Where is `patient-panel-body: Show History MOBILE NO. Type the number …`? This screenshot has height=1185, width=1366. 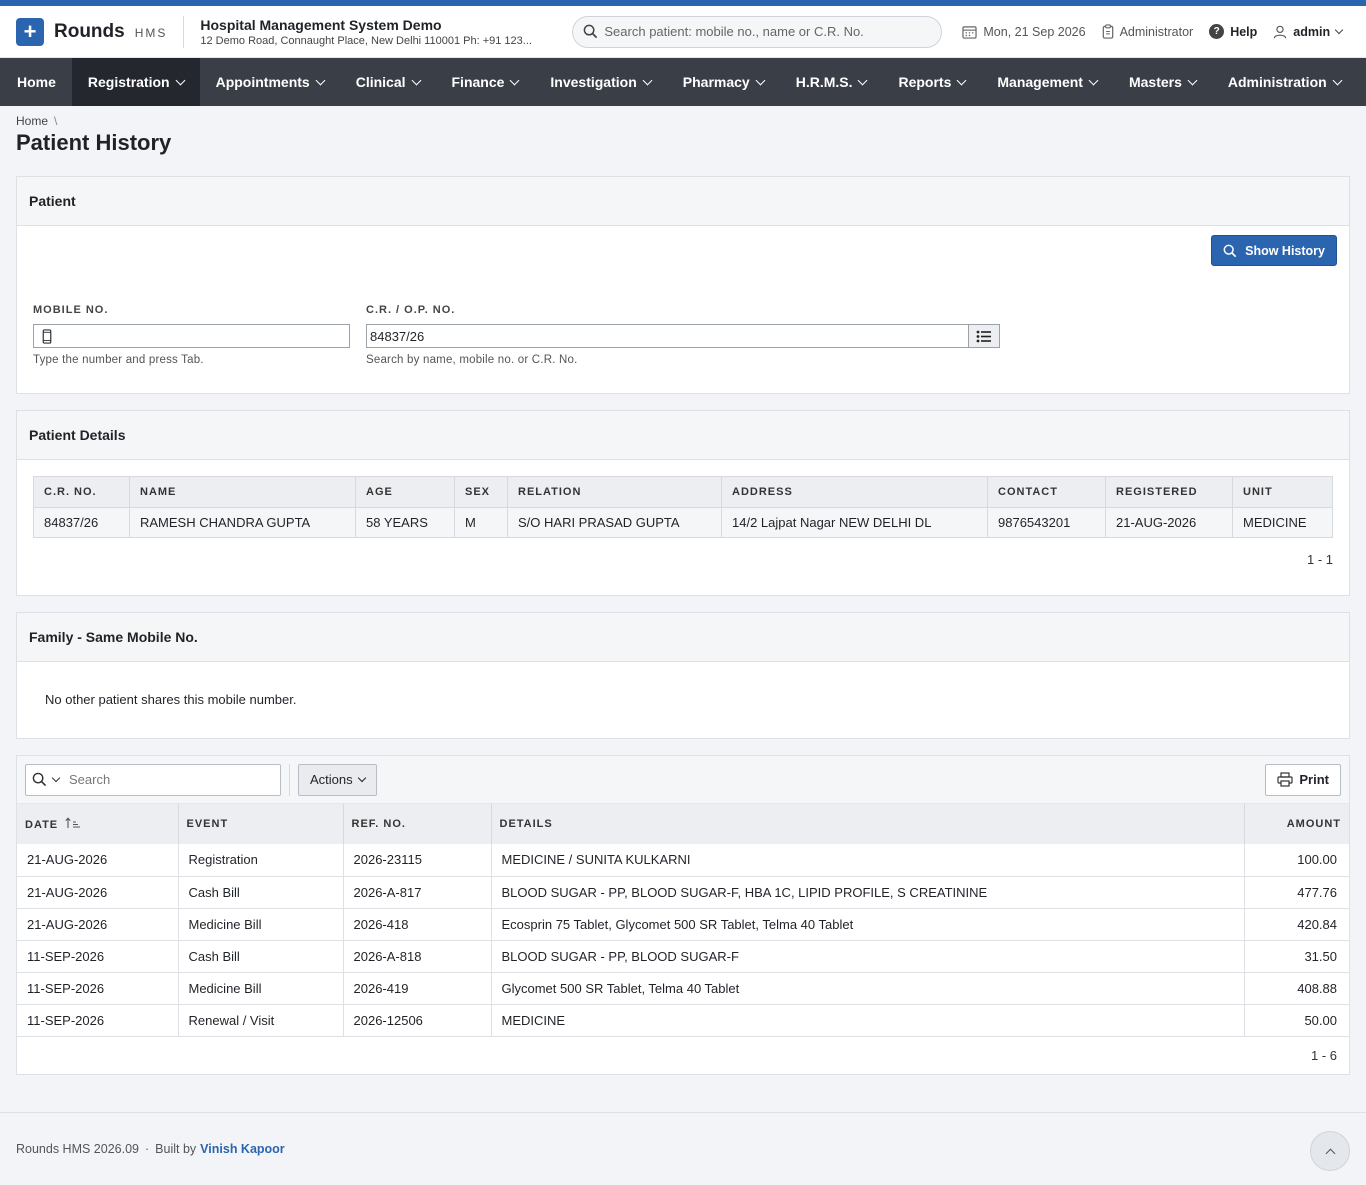 patient-panel-body: Show History MOBILE NO. Type the number … is located at coordinates (683, 309).